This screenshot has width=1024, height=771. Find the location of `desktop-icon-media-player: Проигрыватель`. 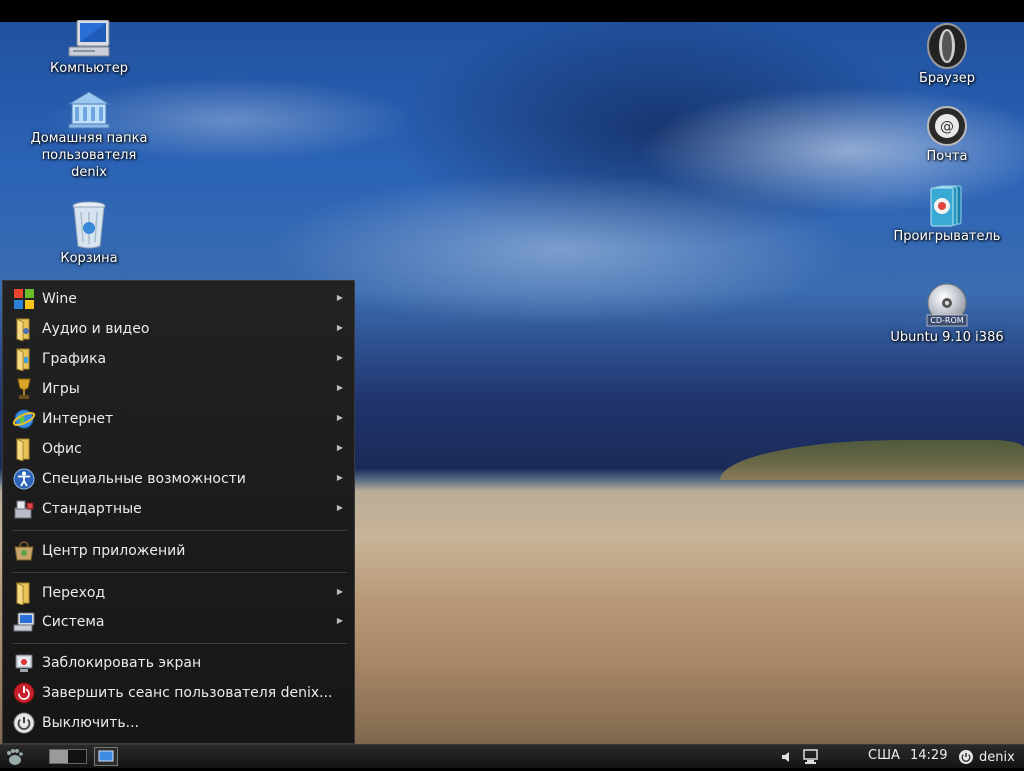

desktop-icon-media-player: Проигрыватель is located at coordinates (947, 214).